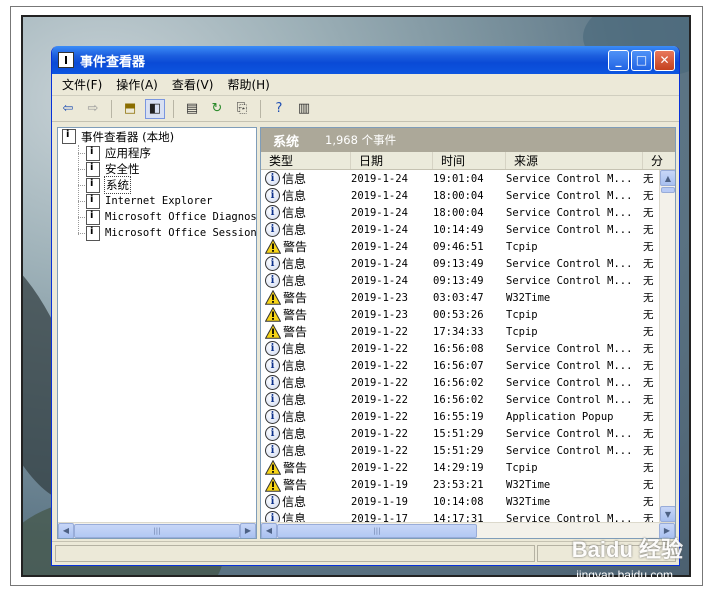  I want to click on menu-file: 文件(F), so click(82, 84).